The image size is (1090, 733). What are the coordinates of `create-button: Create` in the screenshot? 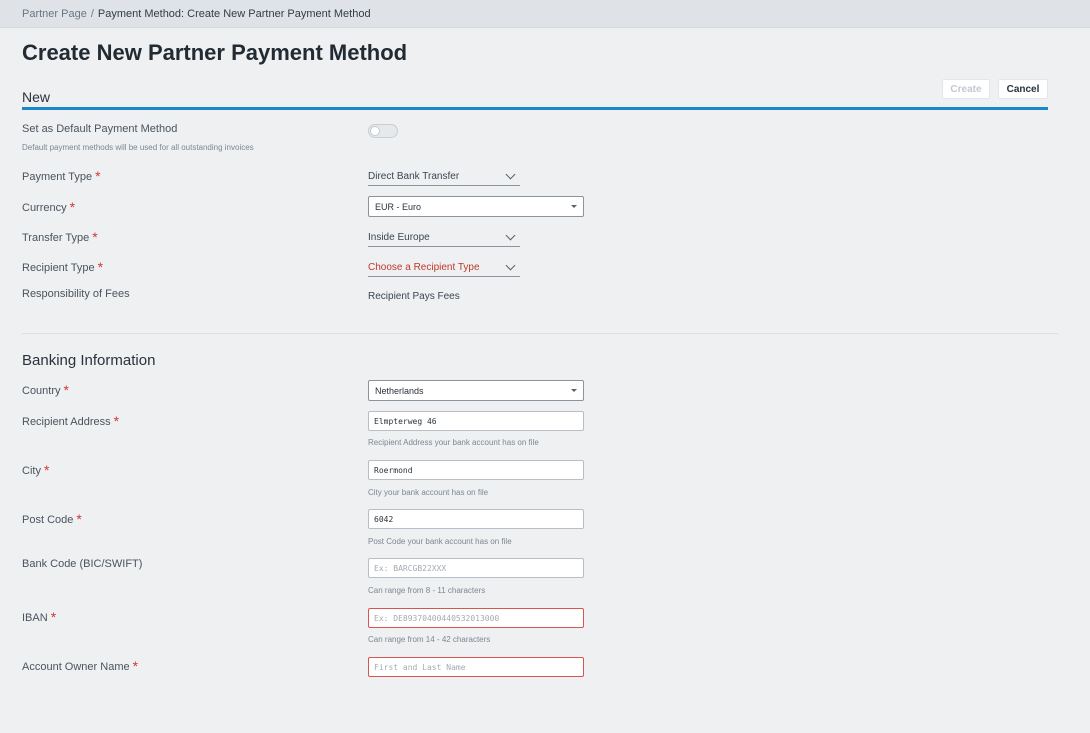 It's located at (966, 89).